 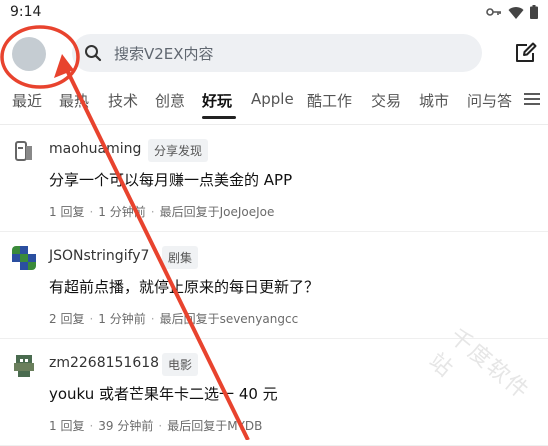 I want to click on topic-node: 电影, so click(x=180, y=364).